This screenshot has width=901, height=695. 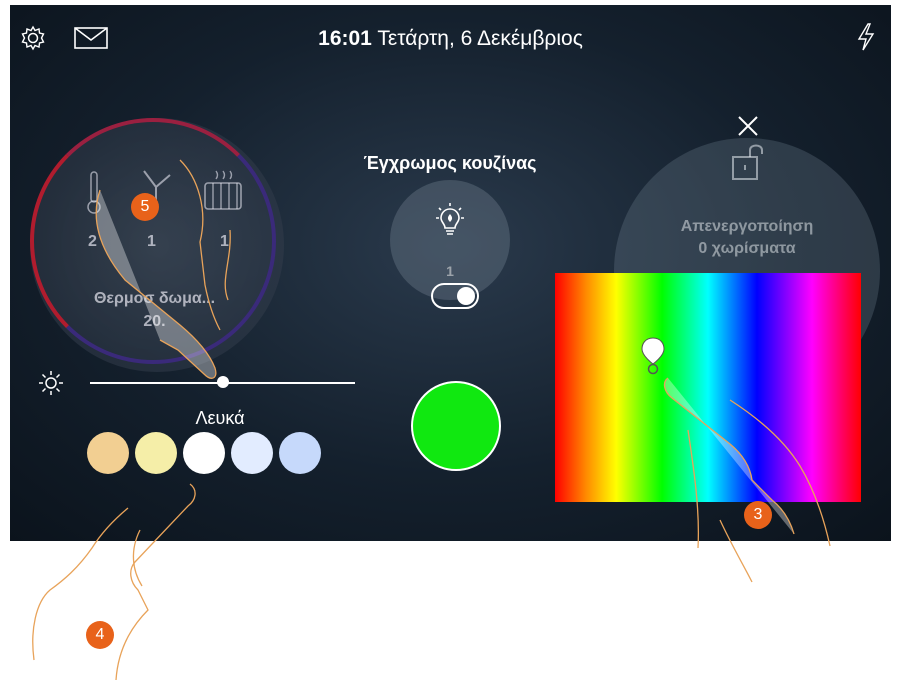 I want to click on bulb-icon, so click(x=450, y=219).